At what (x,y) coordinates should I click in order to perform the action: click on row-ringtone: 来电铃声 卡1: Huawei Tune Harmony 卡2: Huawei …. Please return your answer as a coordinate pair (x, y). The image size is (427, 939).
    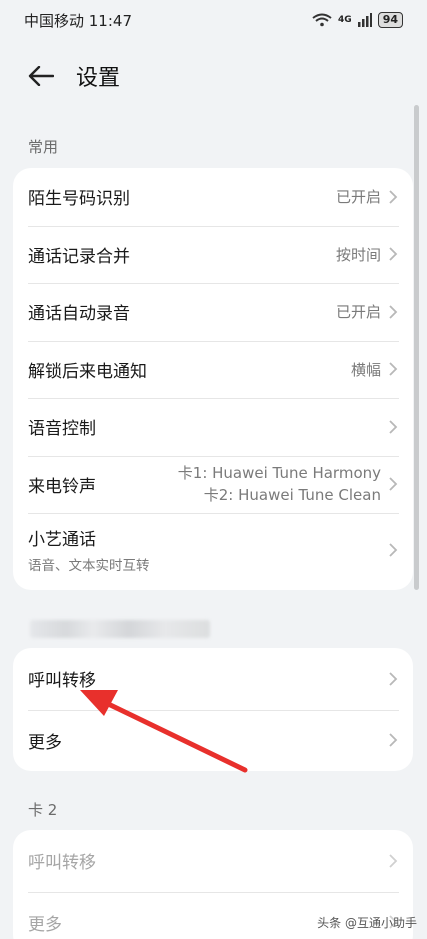
    Looking at the image, I should click on (213, 484).